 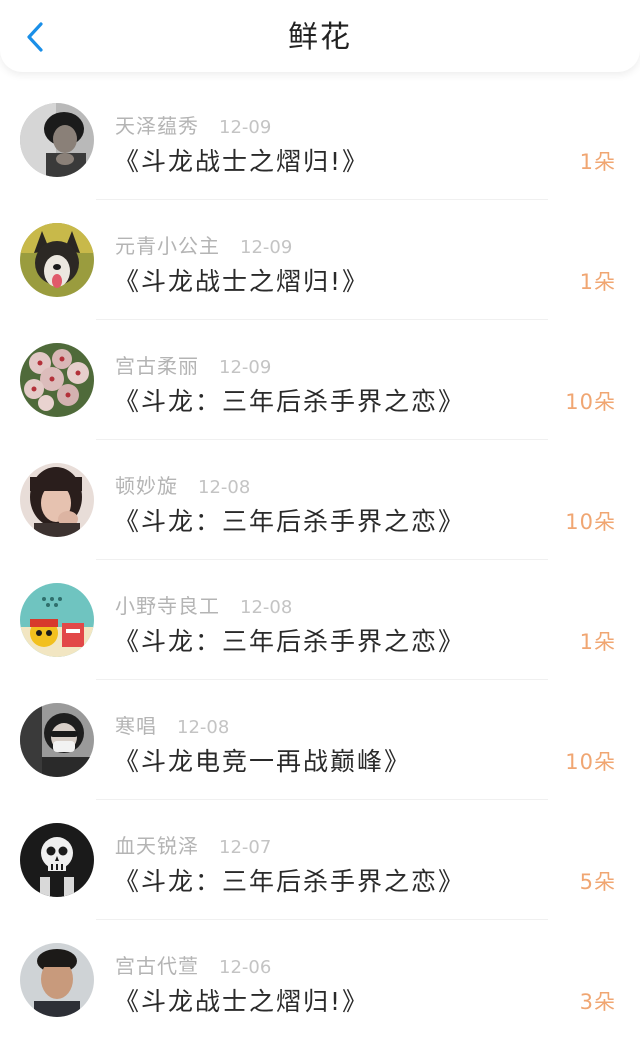 What do you see at coordinates (320, 140) in the screenshot?
I see `list-item: 天泽蕴秀 12-09 《斗龙战士之熠归!》 1朵` at bounding box center [320, 140].